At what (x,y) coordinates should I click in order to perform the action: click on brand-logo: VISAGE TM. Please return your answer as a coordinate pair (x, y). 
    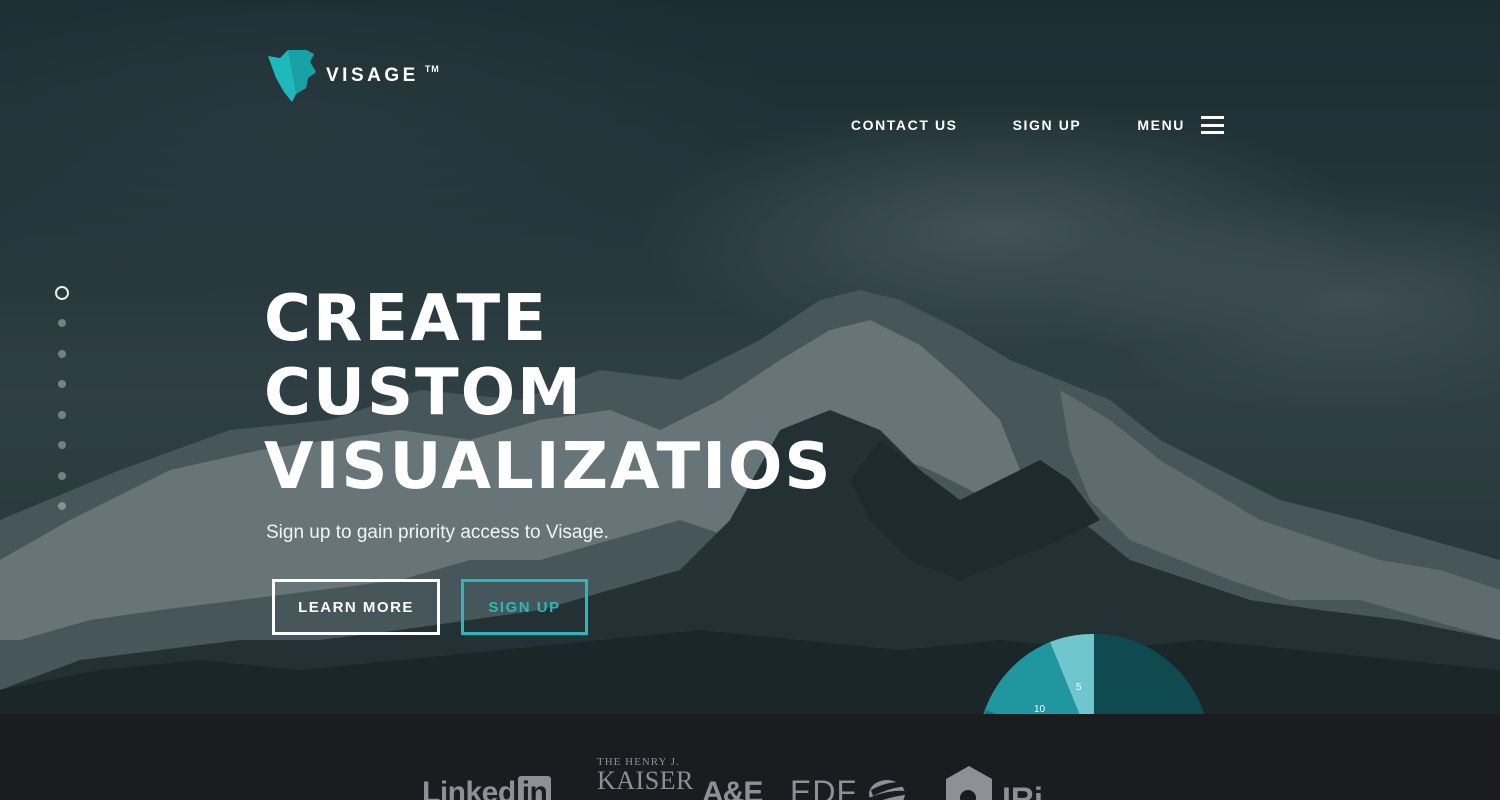
    Looking at the image, I should click on (353, 75).